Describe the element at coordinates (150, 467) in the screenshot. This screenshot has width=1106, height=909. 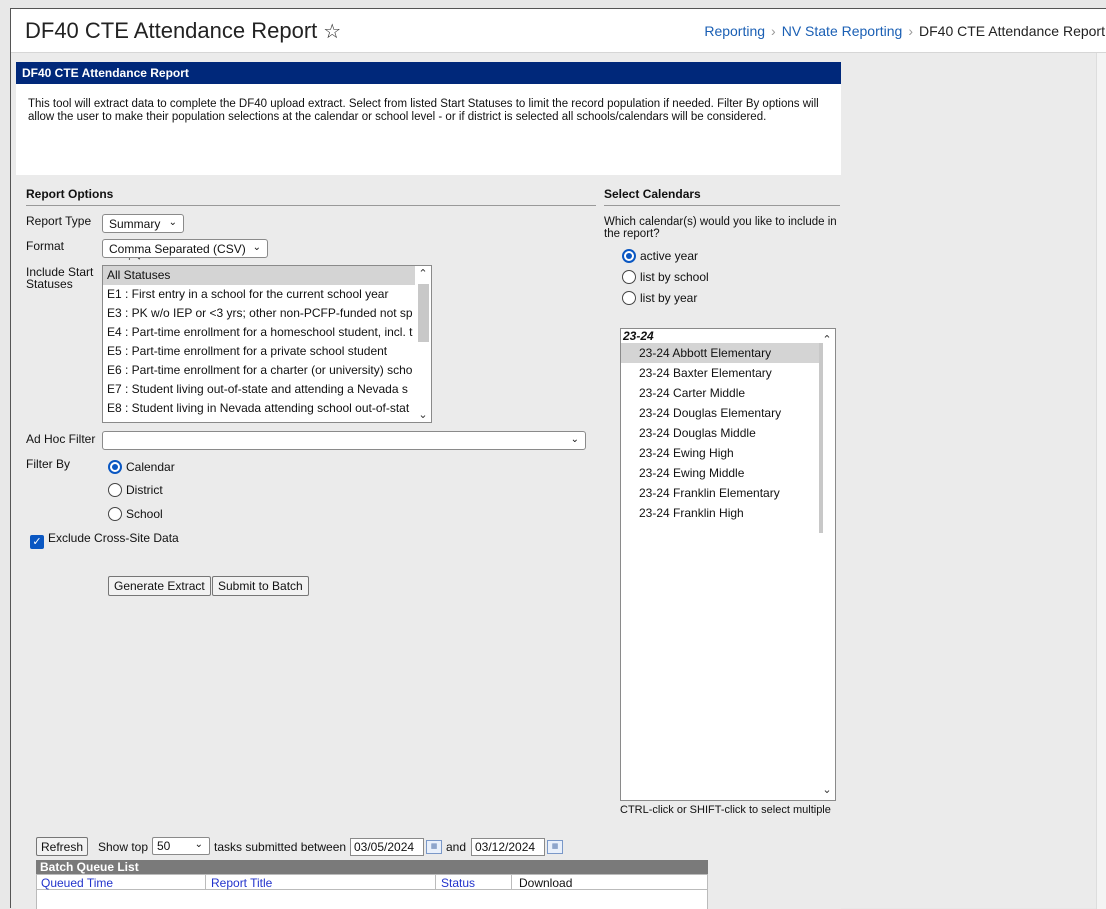
I see `filter-by-calendar-label: Calendar` at that location.